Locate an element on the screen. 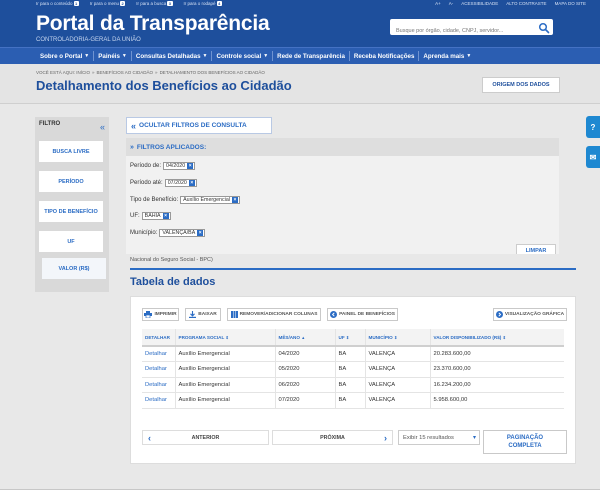 This screenshot has height=490, width=600. table-section-title: Tabela de dados is located at coordinates (173, 282).